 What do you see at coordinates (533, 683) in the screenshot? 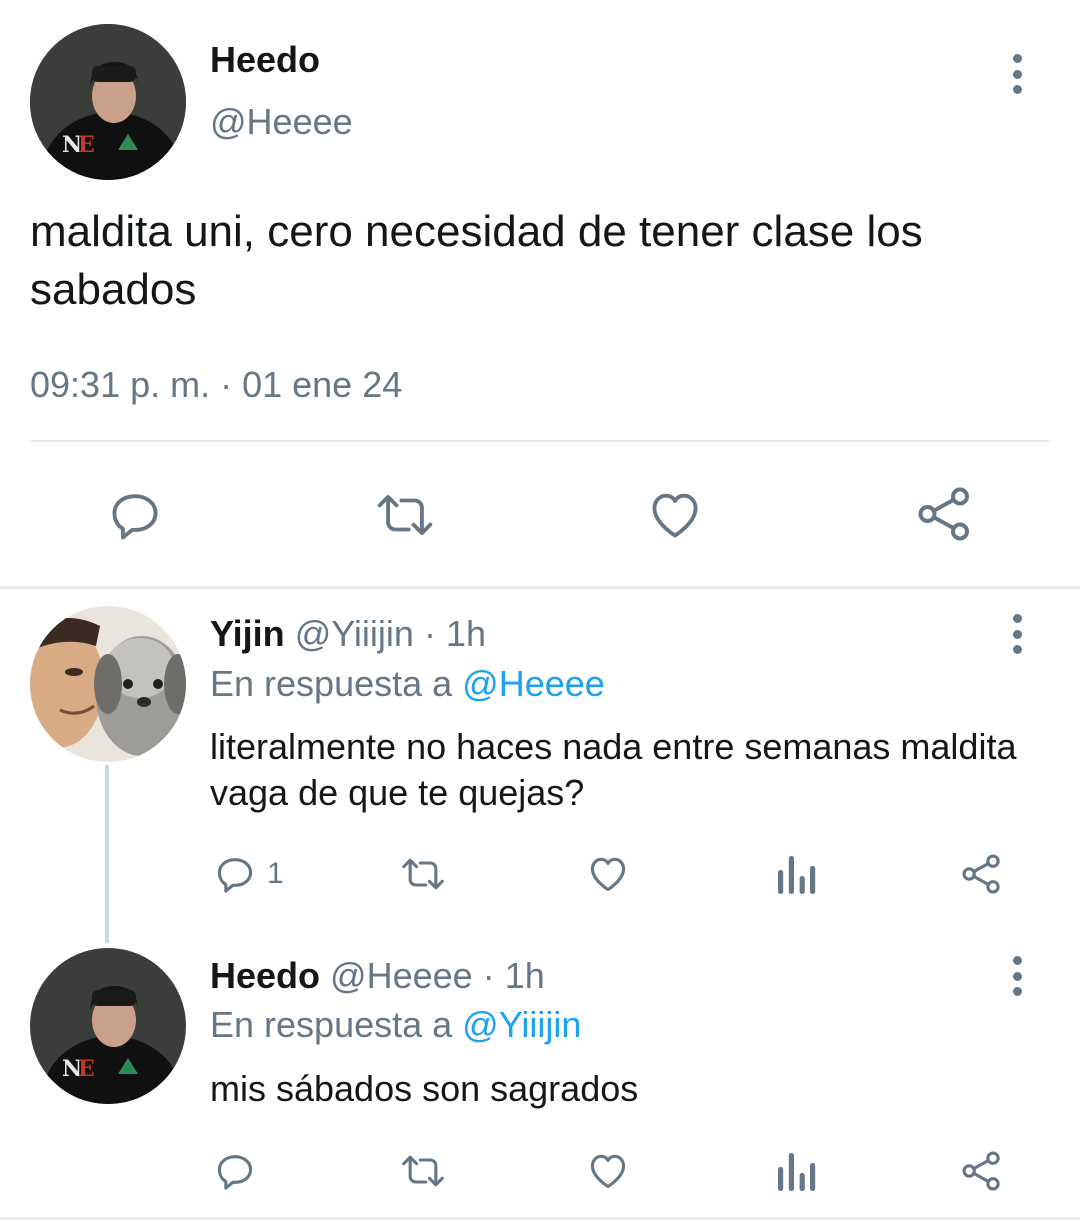
I see `mention-link: @Heeee` at bounding box center [533, 683].